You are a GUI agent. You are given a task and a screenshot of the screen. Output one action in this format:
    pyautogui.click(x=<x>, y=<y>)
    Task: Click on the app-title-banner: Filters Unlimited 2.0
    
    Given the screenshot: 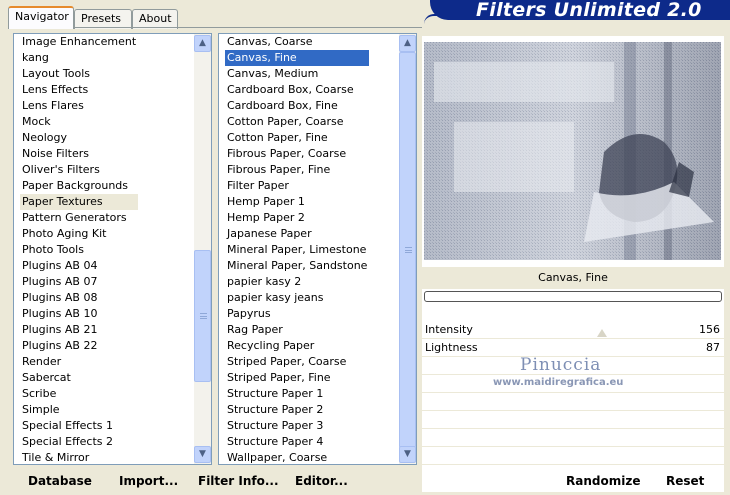 What is the action you would take?
    pyautogui.click(x=580, y=10)
    